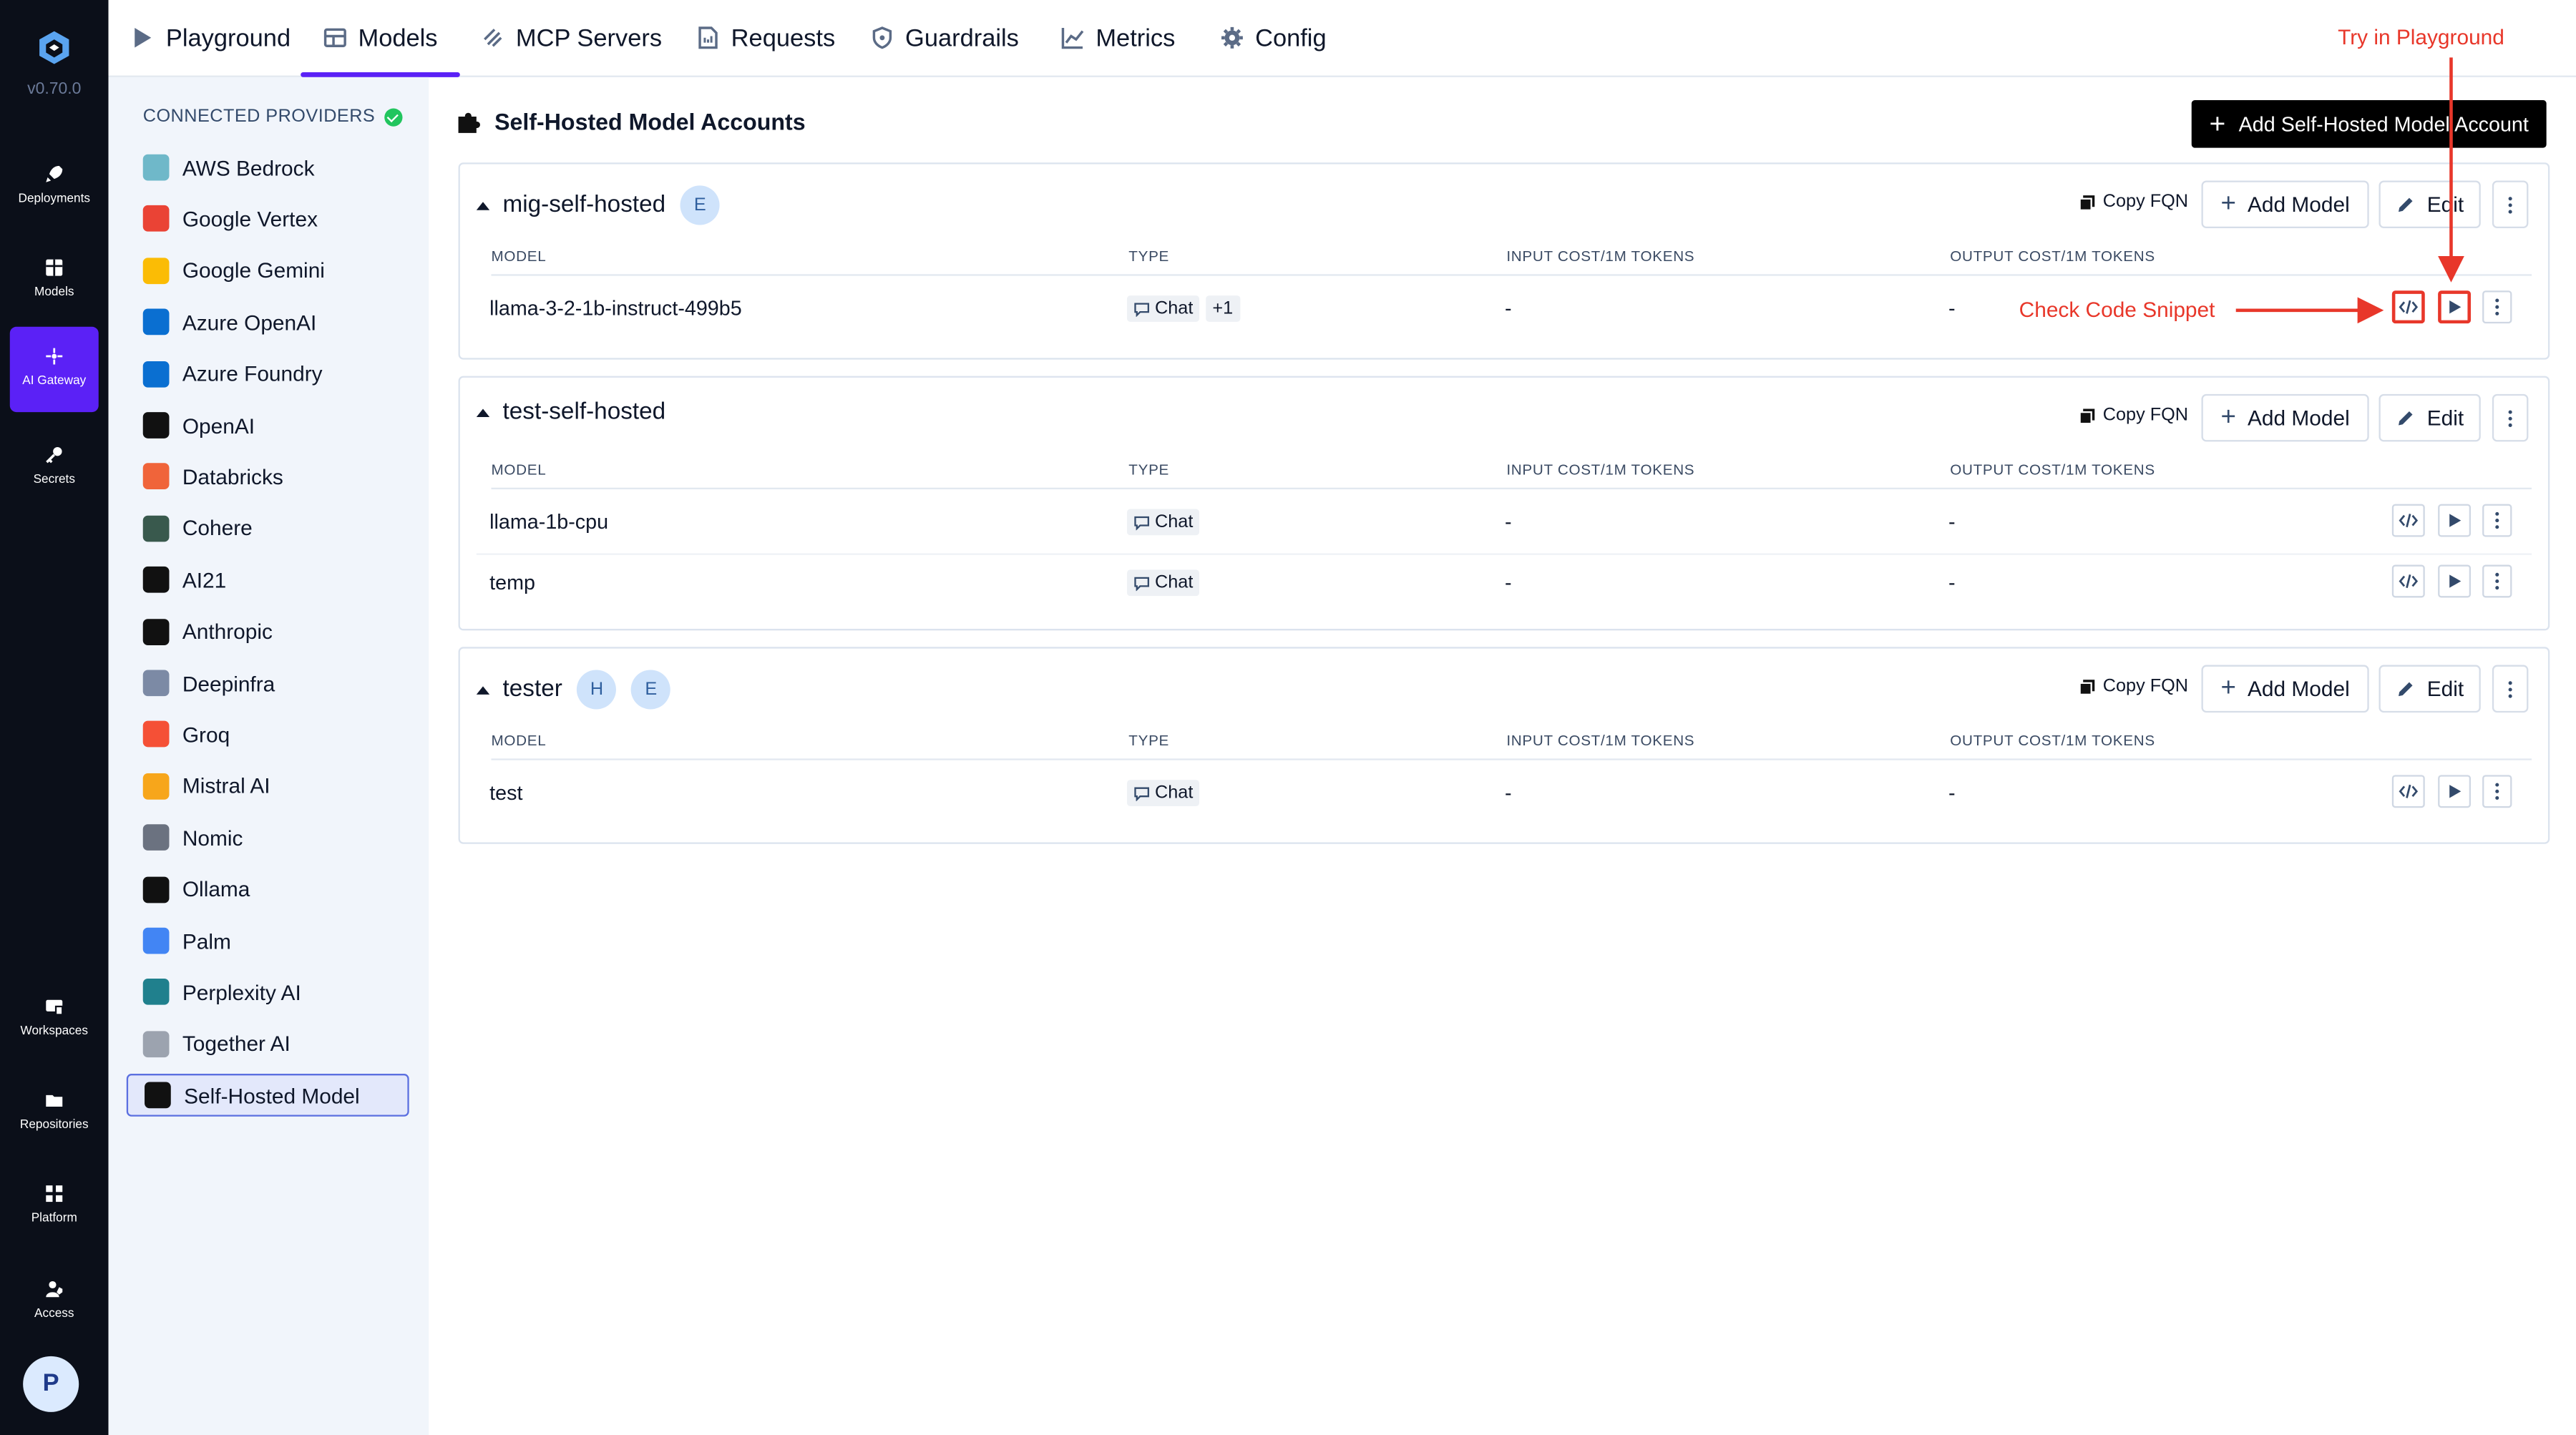 This screenshot has height=1435, width=2576. Describe the element at coordinates (227, 631) in the screenshot. I see `provider-label: Anthropic` at that location.